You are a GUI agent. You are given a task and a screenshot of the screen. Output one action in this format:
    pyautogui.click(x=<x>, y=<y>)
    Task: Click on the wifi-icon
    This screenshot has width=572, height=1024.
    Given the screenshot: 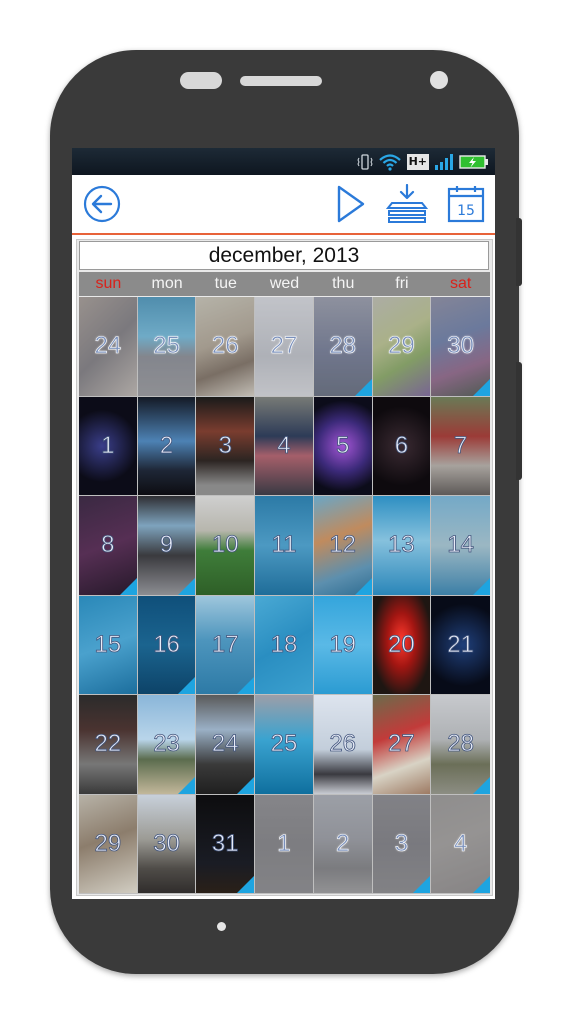 What is the action you would take?
    pyautogui.click(x=389, y=162)
    